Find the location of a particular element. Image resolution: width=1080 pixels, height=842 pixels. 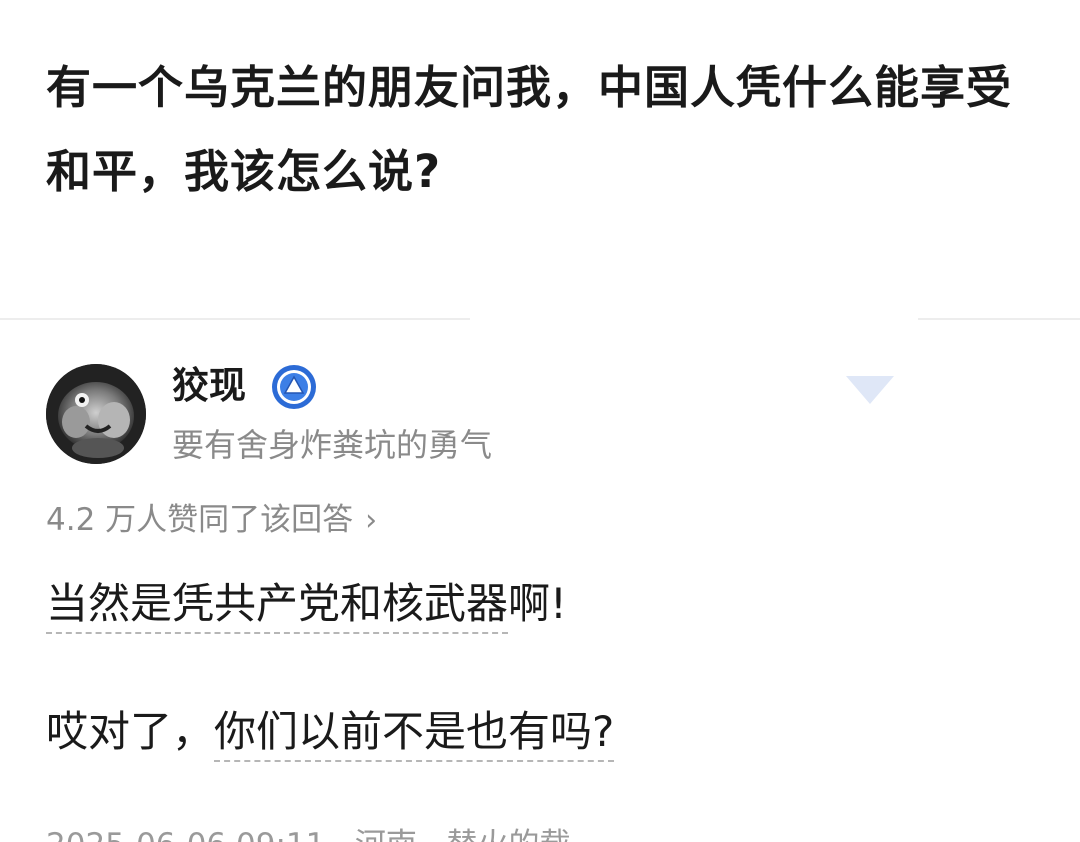

collapse-triangle-icon is located at coordinates (870, 390).